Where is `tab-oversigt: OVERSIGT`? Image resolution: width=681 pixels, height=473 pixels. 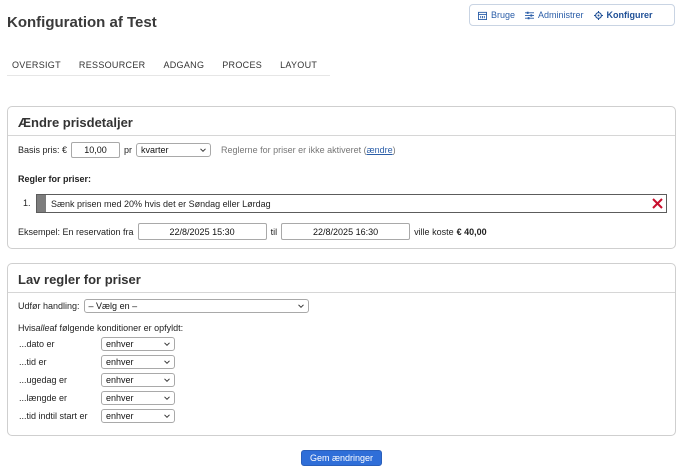 tab-oversigt: OVERSIGT is located at coordinates (36, 65).